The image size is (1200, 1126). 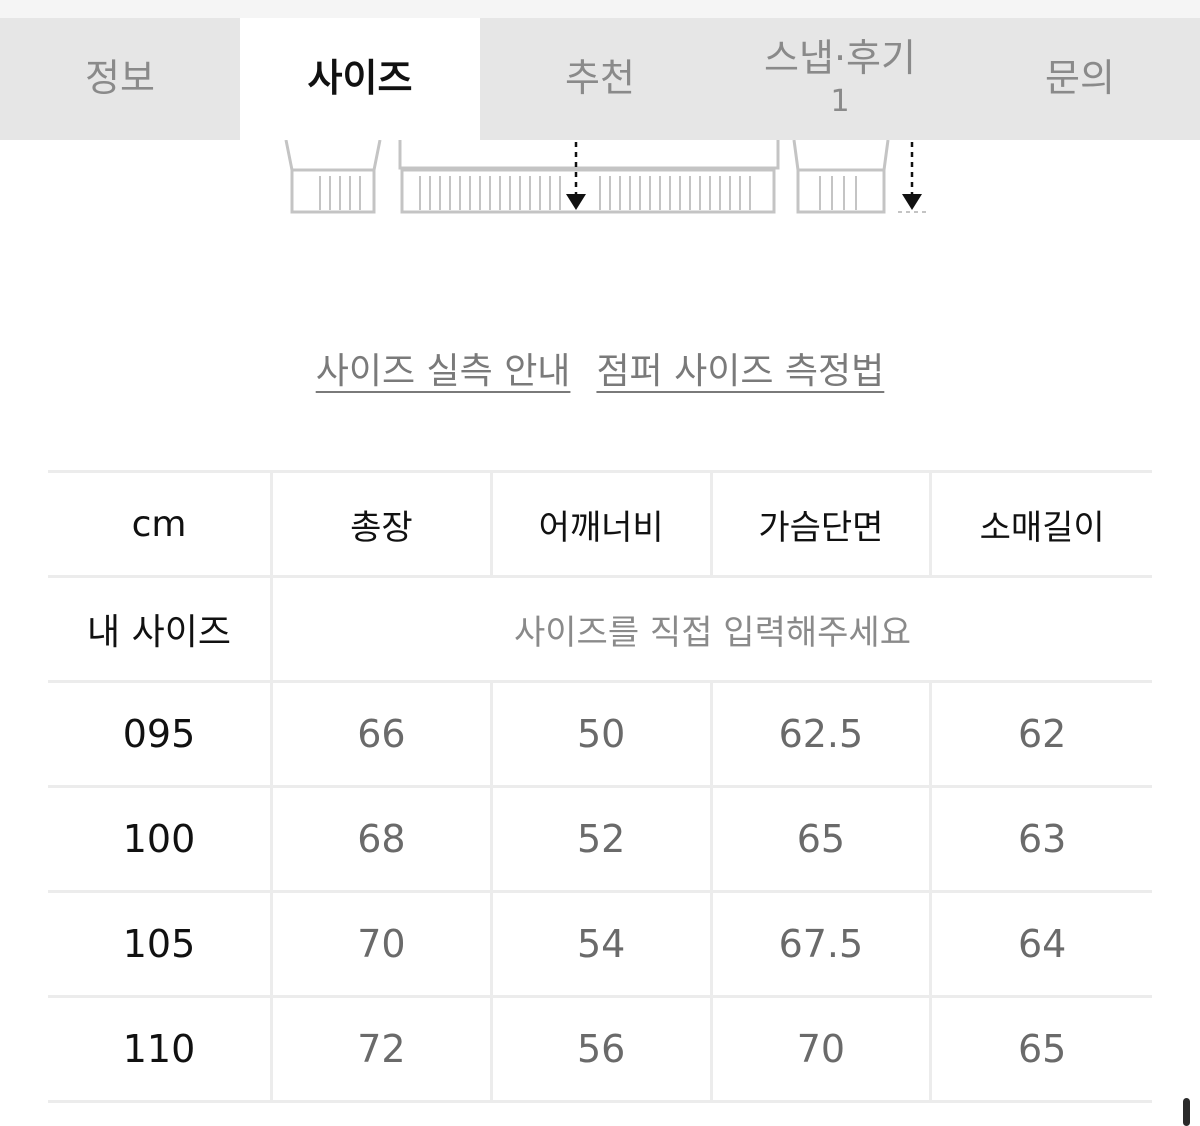 I want to click on tab-size: 사이즈, so click(x=360, y=79).